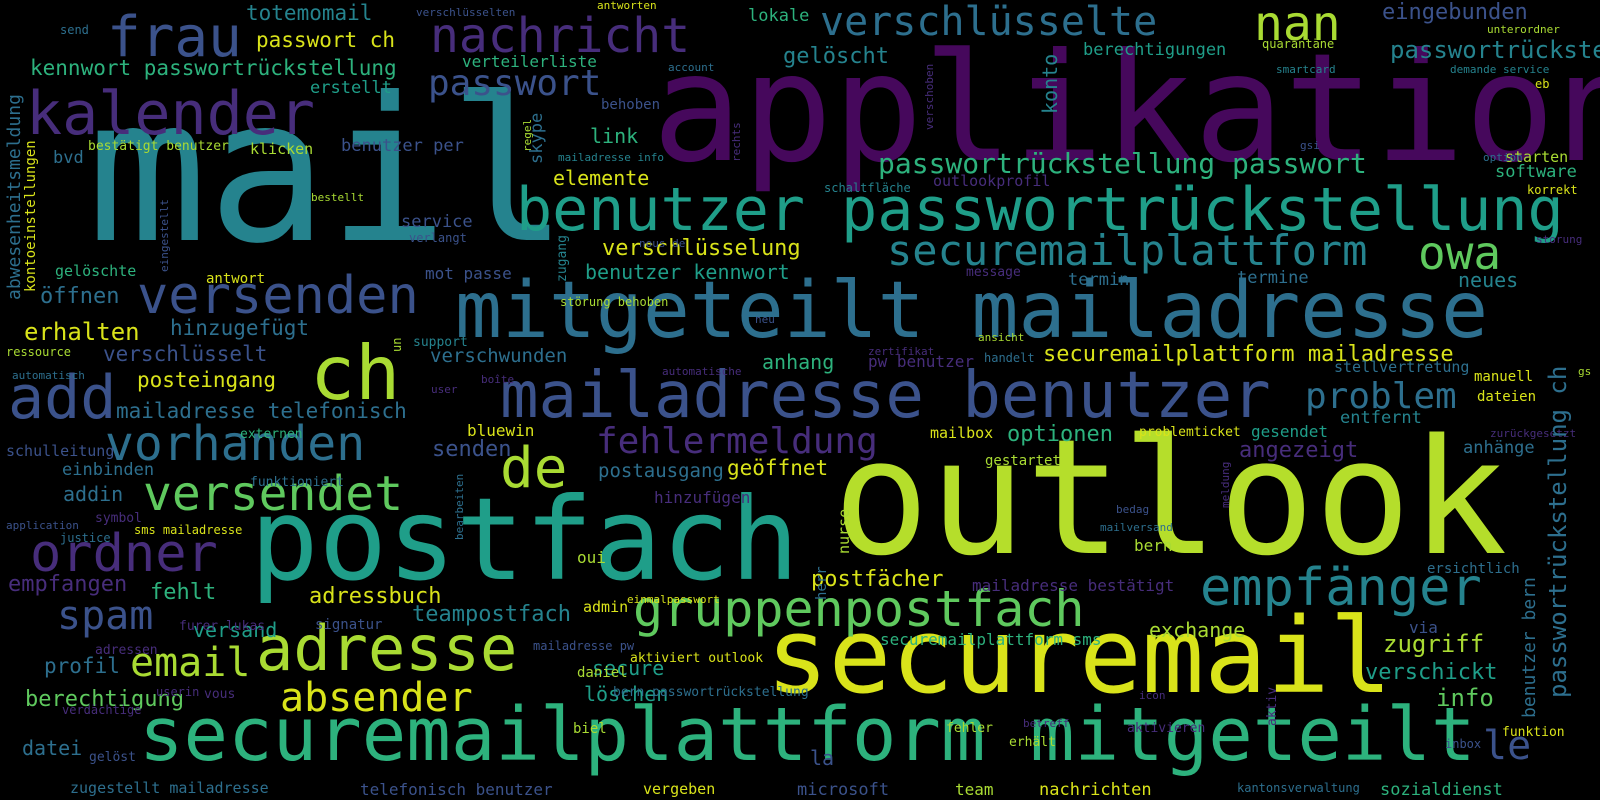  What do you see at coordinates (885, 396) in the screenshot?
I see `word-mailadresse-benutzer: mailadresse benutzer` at bounding box center [885, 396].